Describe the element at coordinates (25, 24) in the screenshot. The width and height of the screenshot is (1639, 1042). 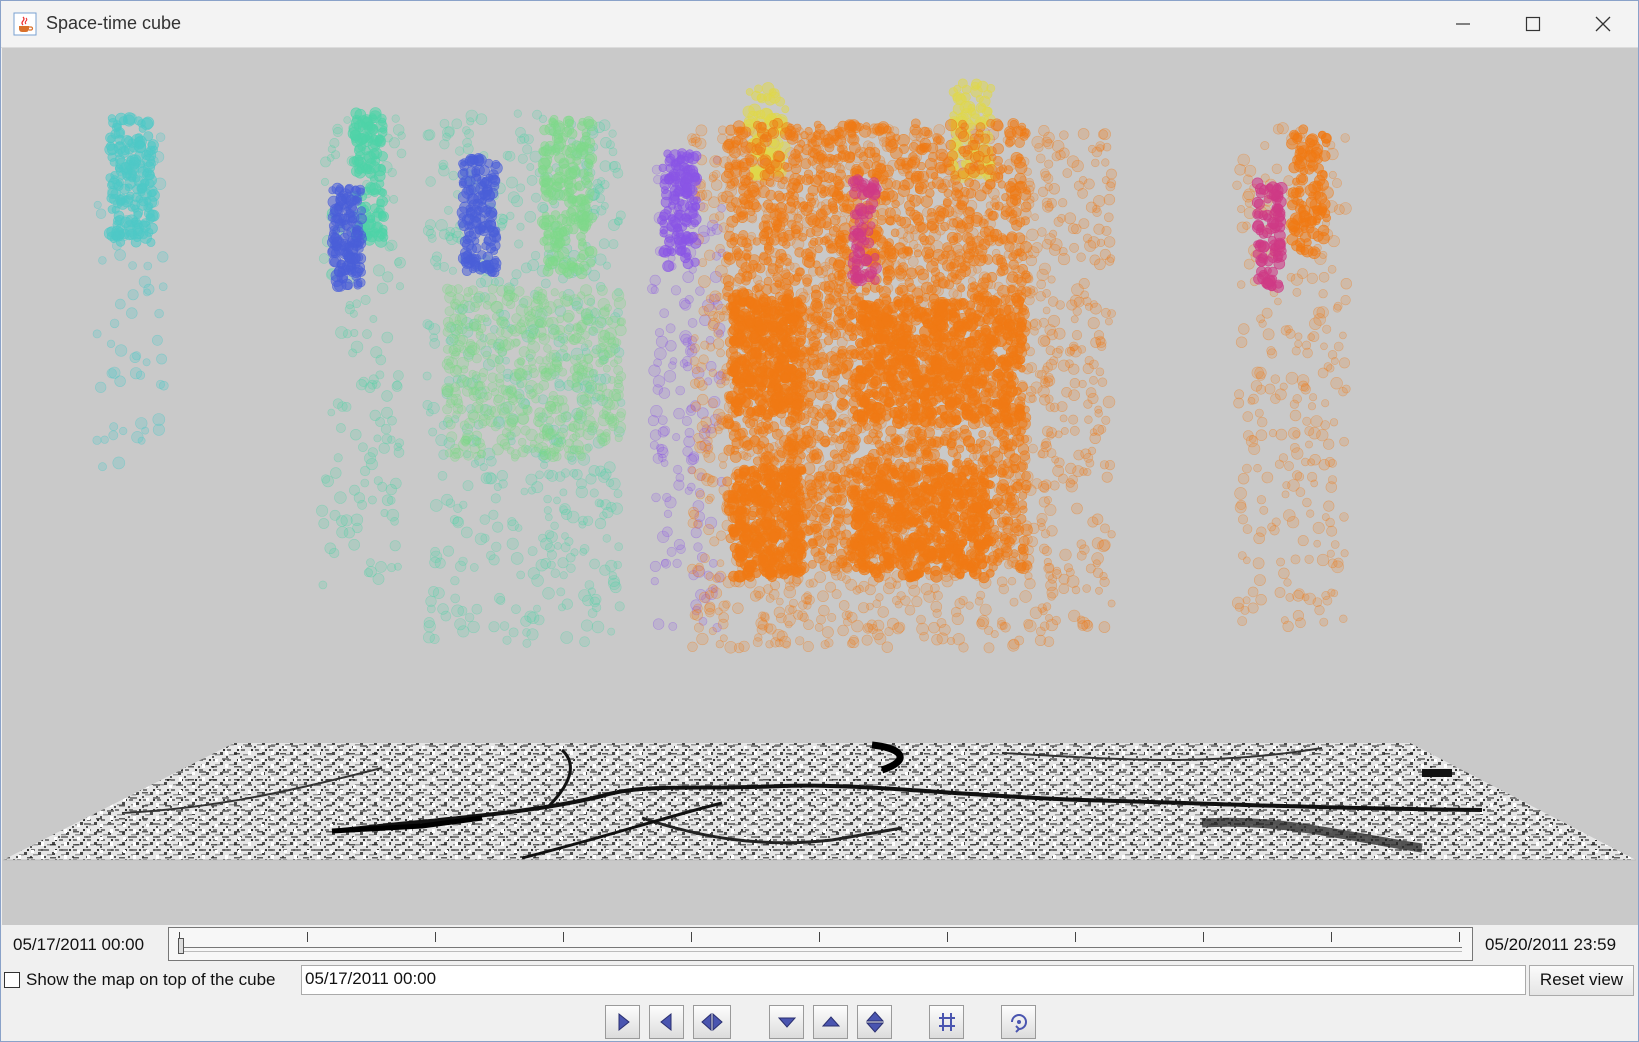
I see `java-cup-icon` at that location.